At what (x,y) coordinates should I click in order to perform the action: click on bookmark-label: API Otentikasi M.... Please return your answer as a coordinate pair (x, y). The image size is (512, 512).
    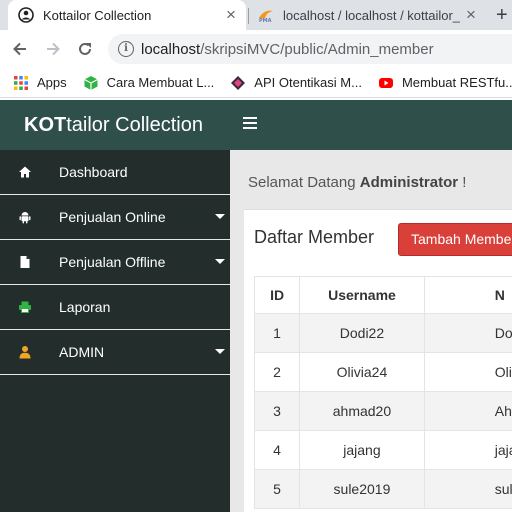
    Looking at the image, I should click on (308, 82).